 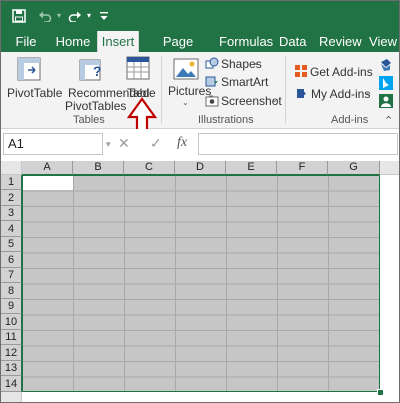 I want to click on column-header: E, so click(x=251, y=168).